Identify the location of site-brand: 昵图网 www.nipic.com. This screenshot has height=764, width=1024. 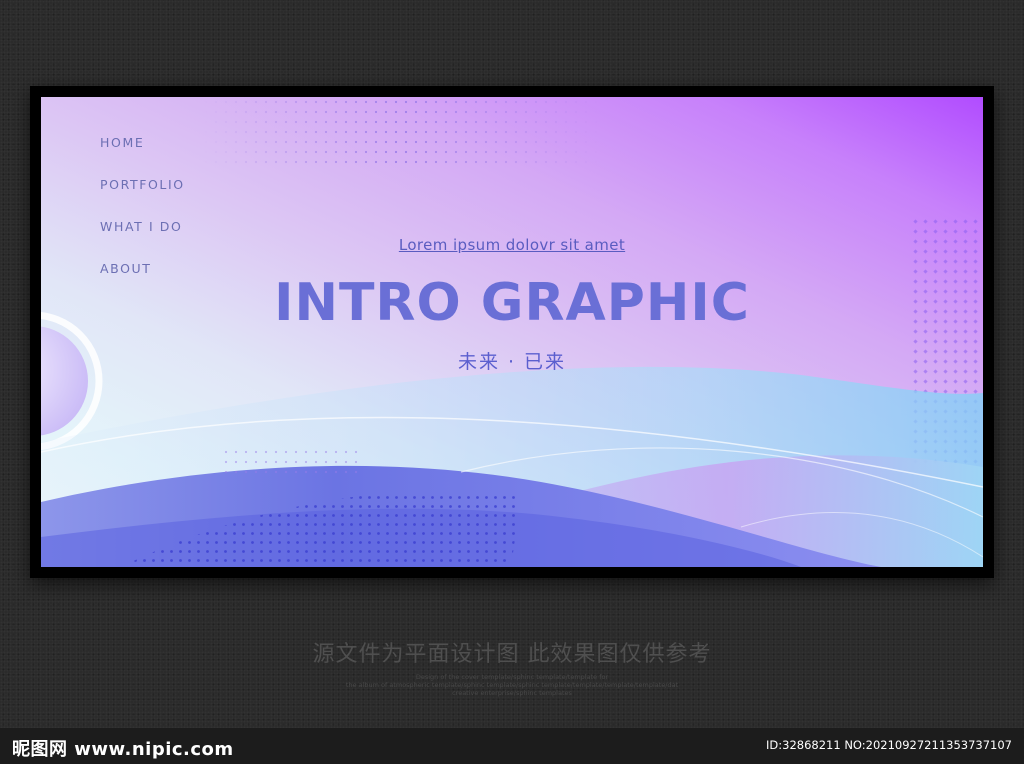
(123, 748).